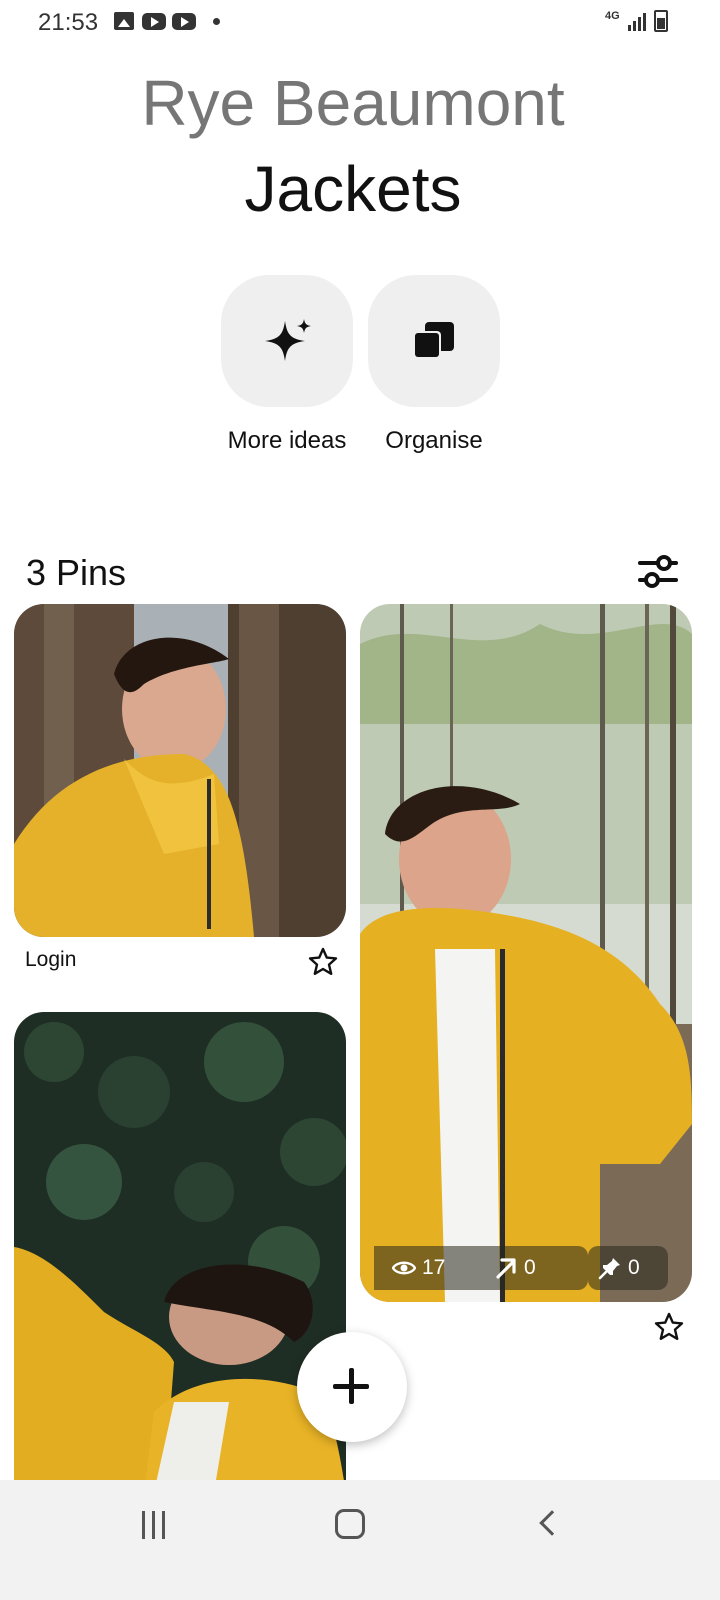 Image resolution: width=720 pixels, height=1600 pixels. What do you see at coordinates (434, 1267) in the screenshot?
I see `views-count: 17` at bounding box center [434, 1267].